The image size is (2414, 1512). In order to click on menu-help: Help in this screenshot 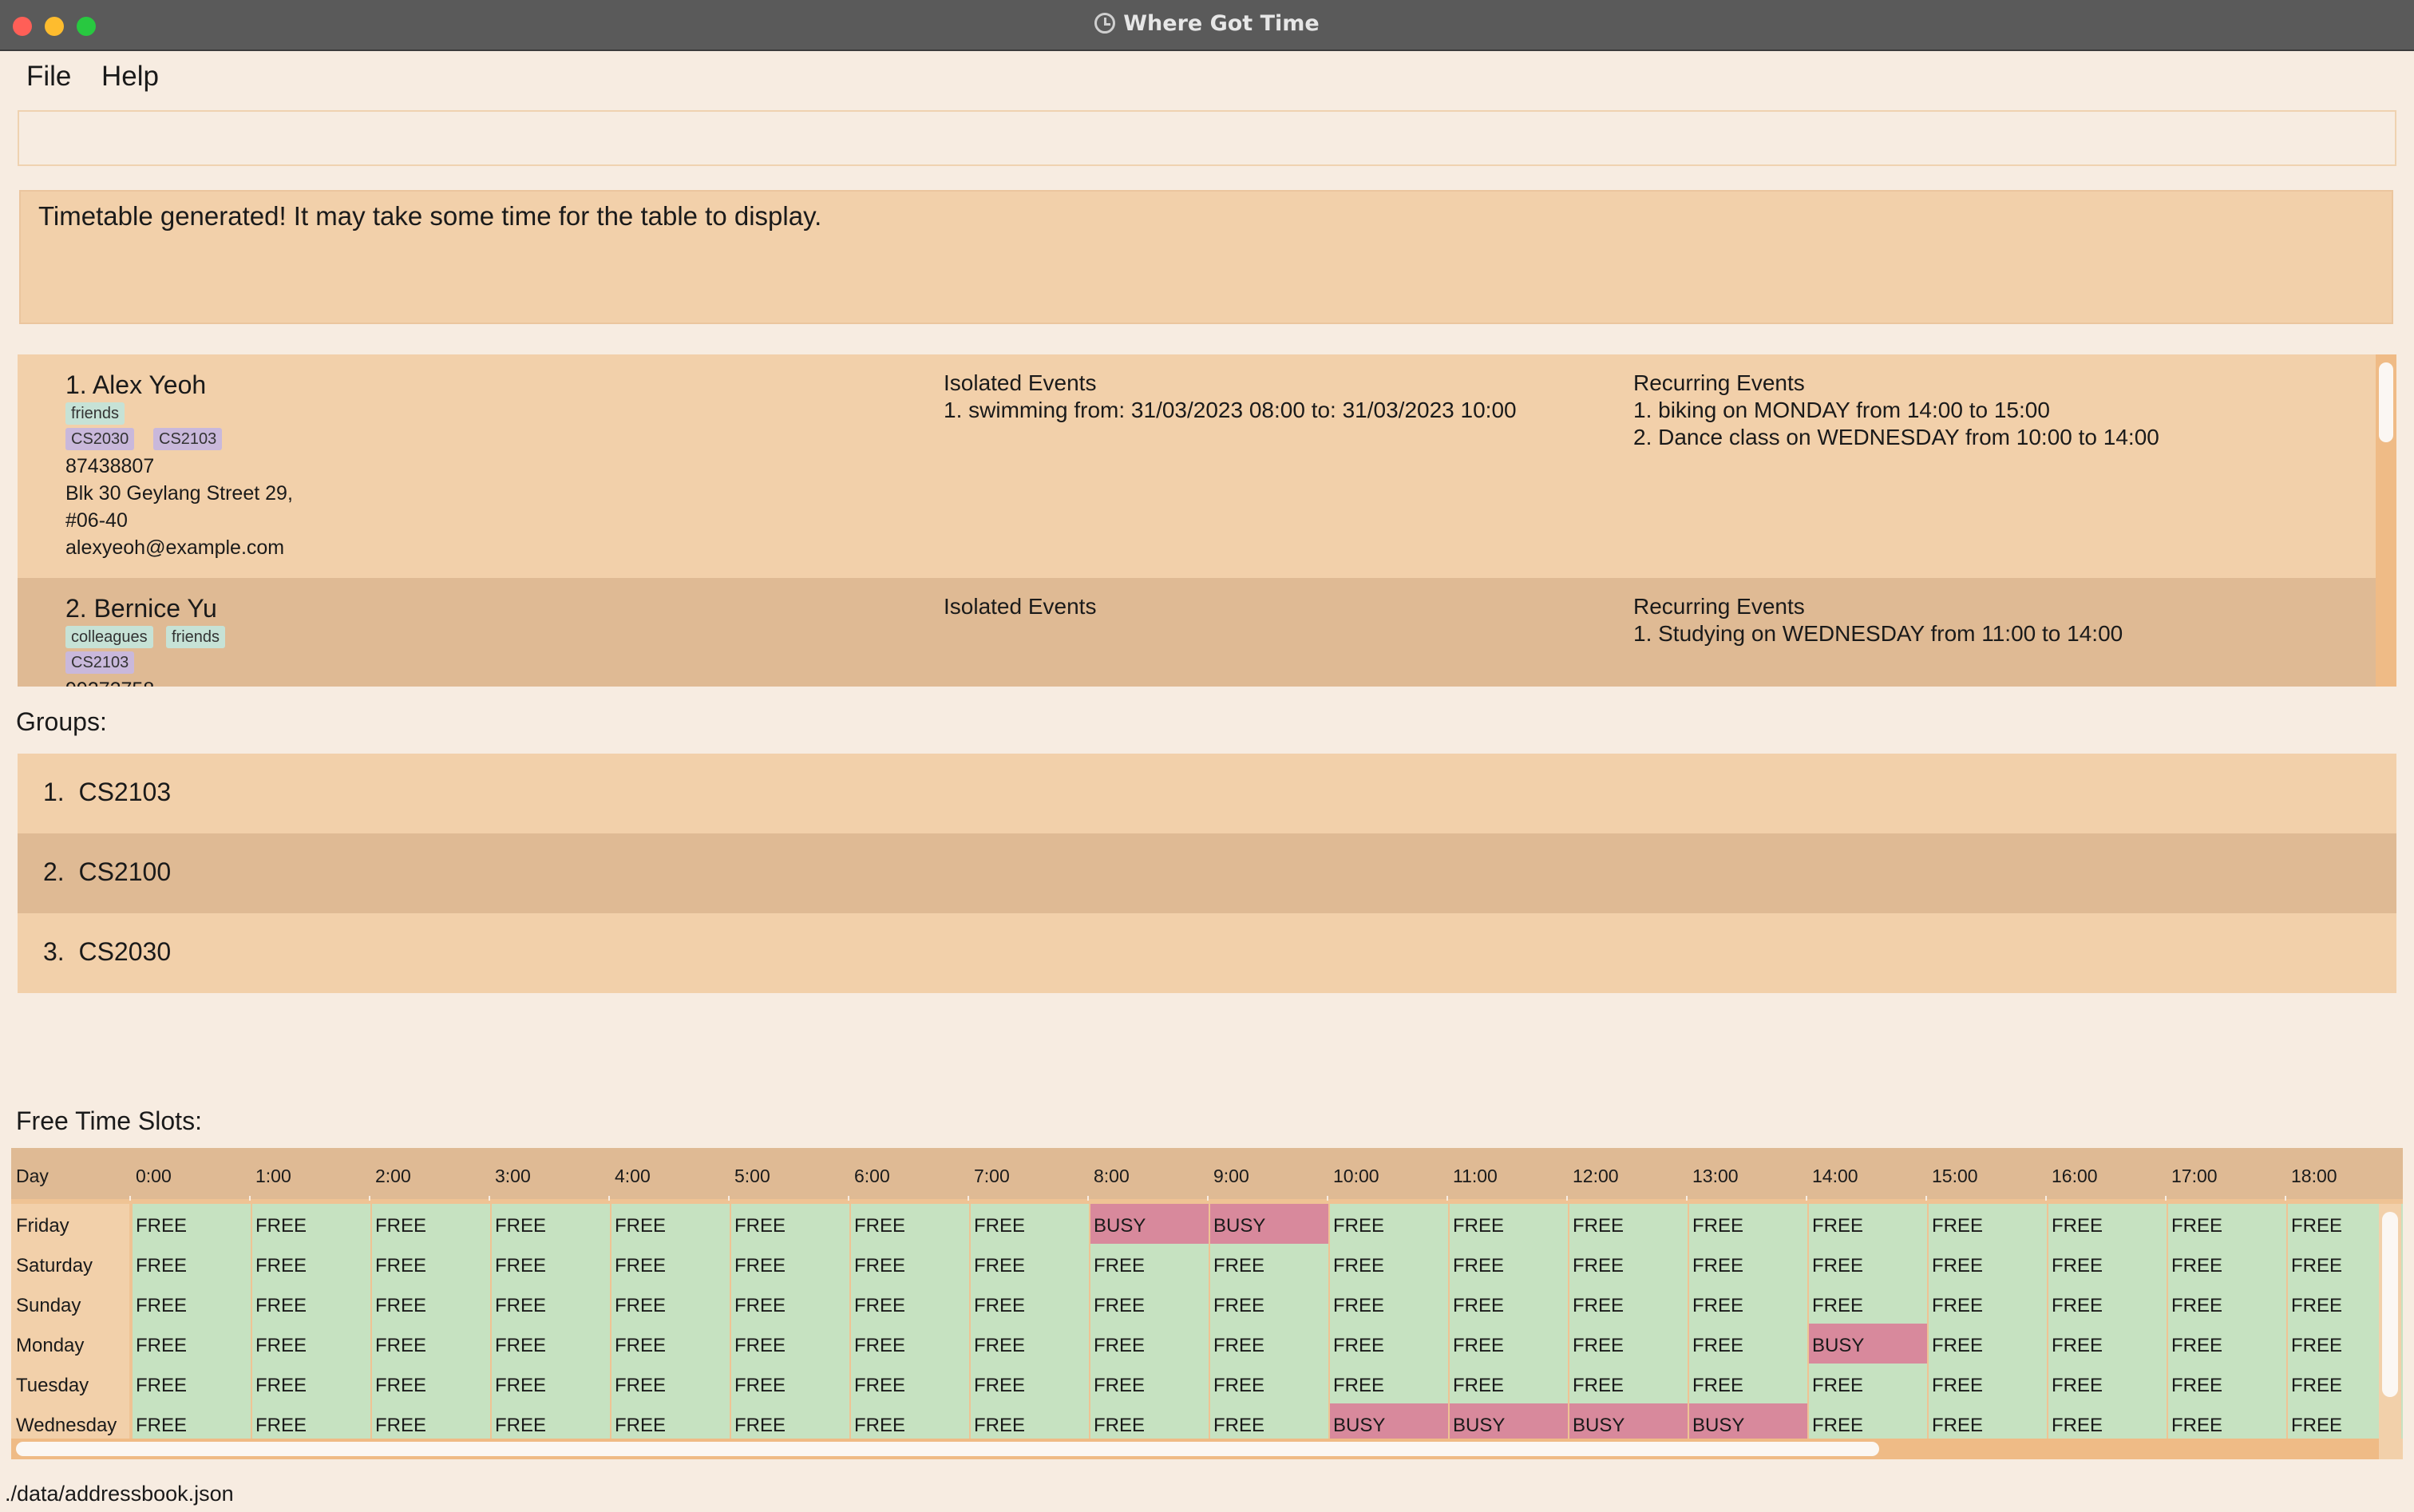, I will do `click(130, 77)`.